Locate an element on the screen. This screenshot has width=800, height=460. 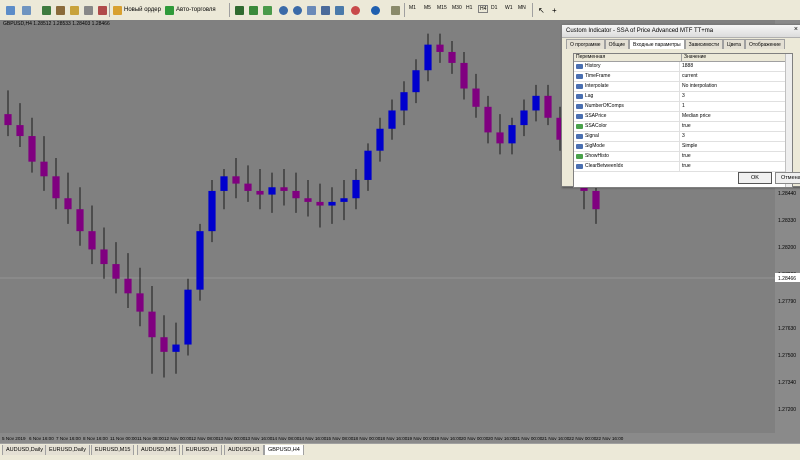
zoom-in-button is located at coordinates (283, 10).